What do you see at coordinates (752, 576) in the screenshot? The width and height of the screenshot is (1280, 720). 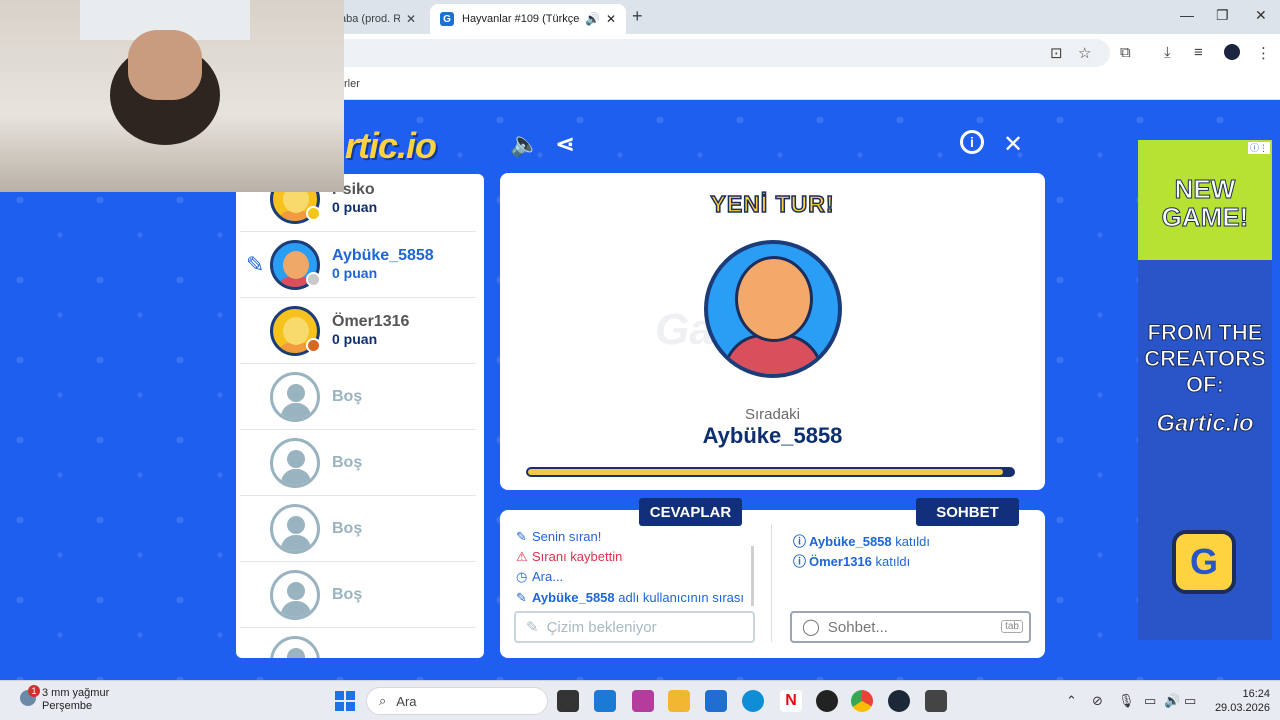 I see `answers-scrollbar` at bounding box center [752, 576].